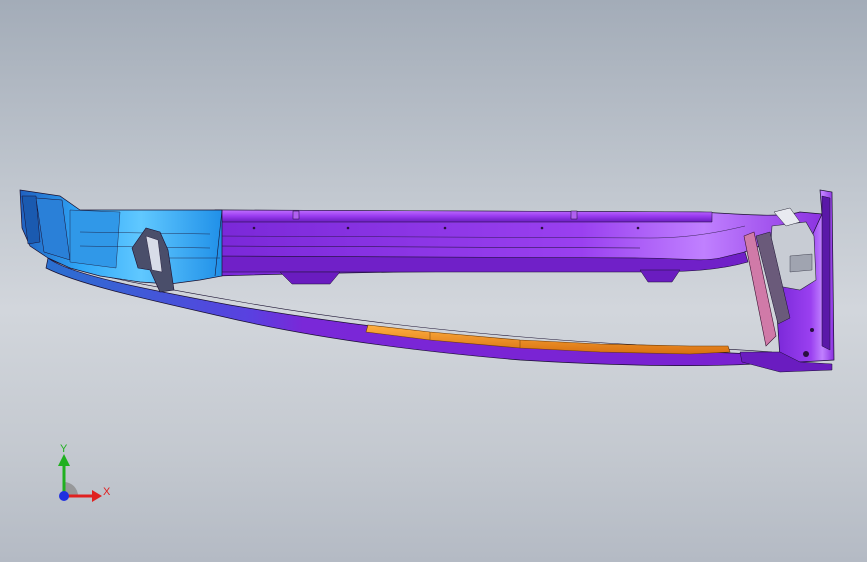 The width and height of the screenshot is (867, 562). What do you see at coordinates (64, 496) in the screenshot?
I see `triad-z-origin` at bounding box center [64, 496].